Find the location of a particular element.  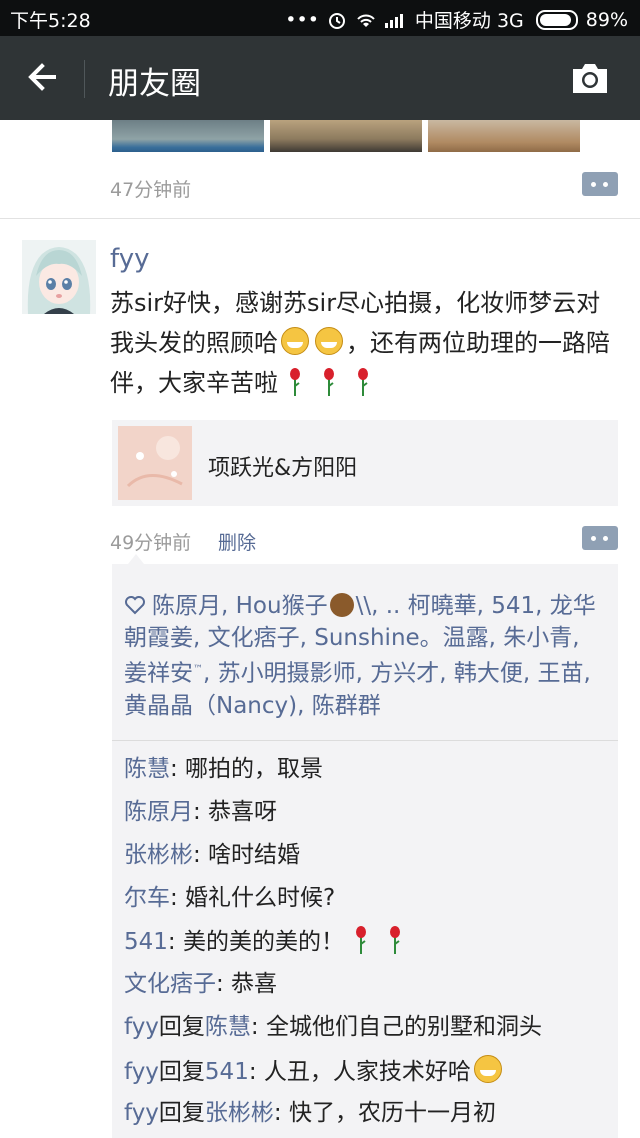

comment-row: 陈慧: 哪拍的，取景 is located at coordinates (369, 775).